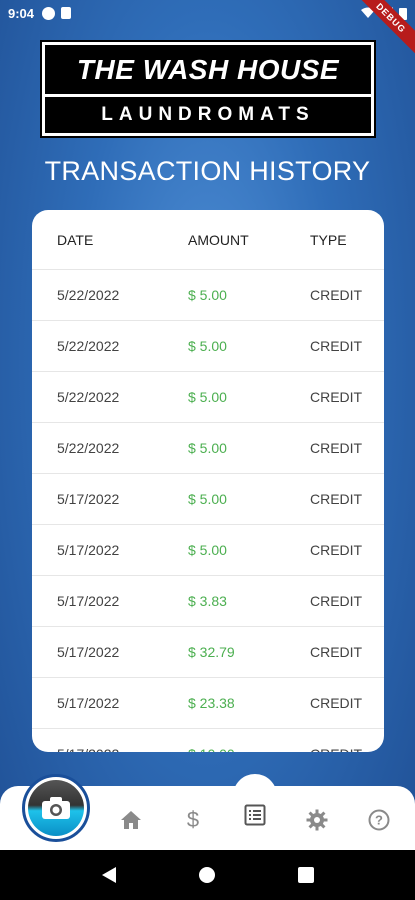  What do you see at coordinates (306, 875) in the screenshot?
I see `recents-icon` at bounding box center [306, 875].